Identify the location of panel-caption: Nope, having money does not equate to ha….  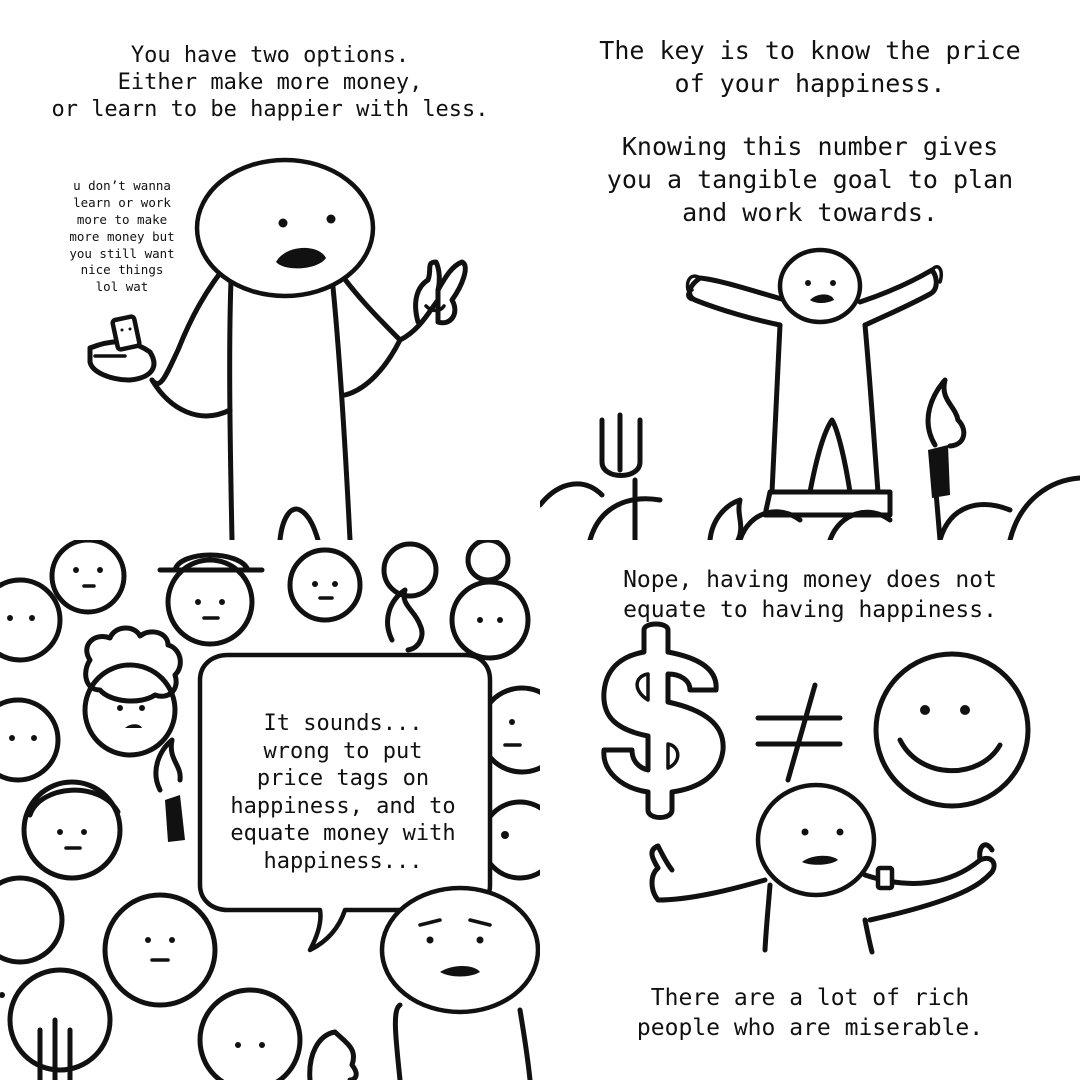
(810, 595).